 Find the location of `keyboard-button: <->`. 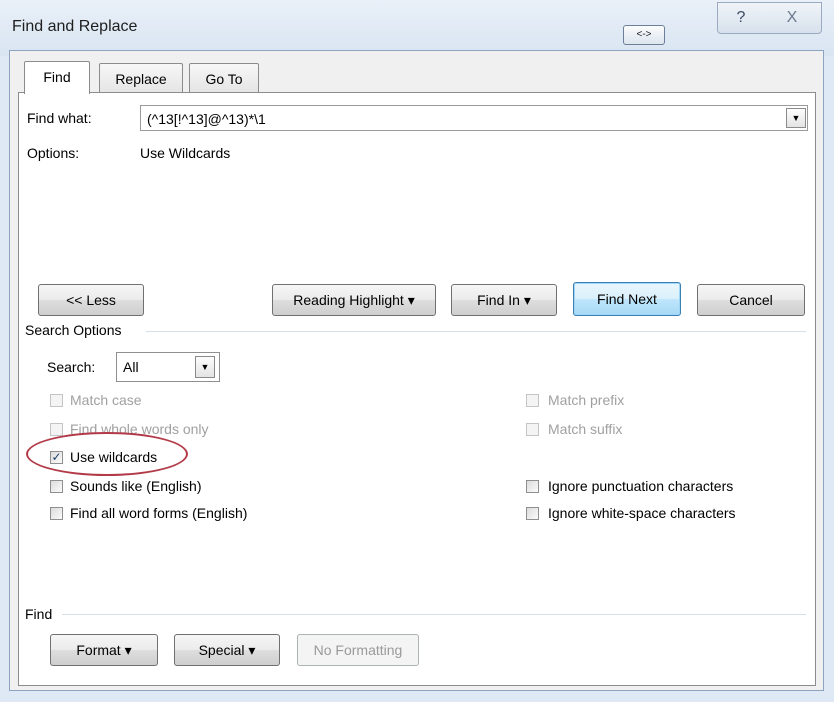

keyboard-button: <-> is located at coordinates (644, 35).